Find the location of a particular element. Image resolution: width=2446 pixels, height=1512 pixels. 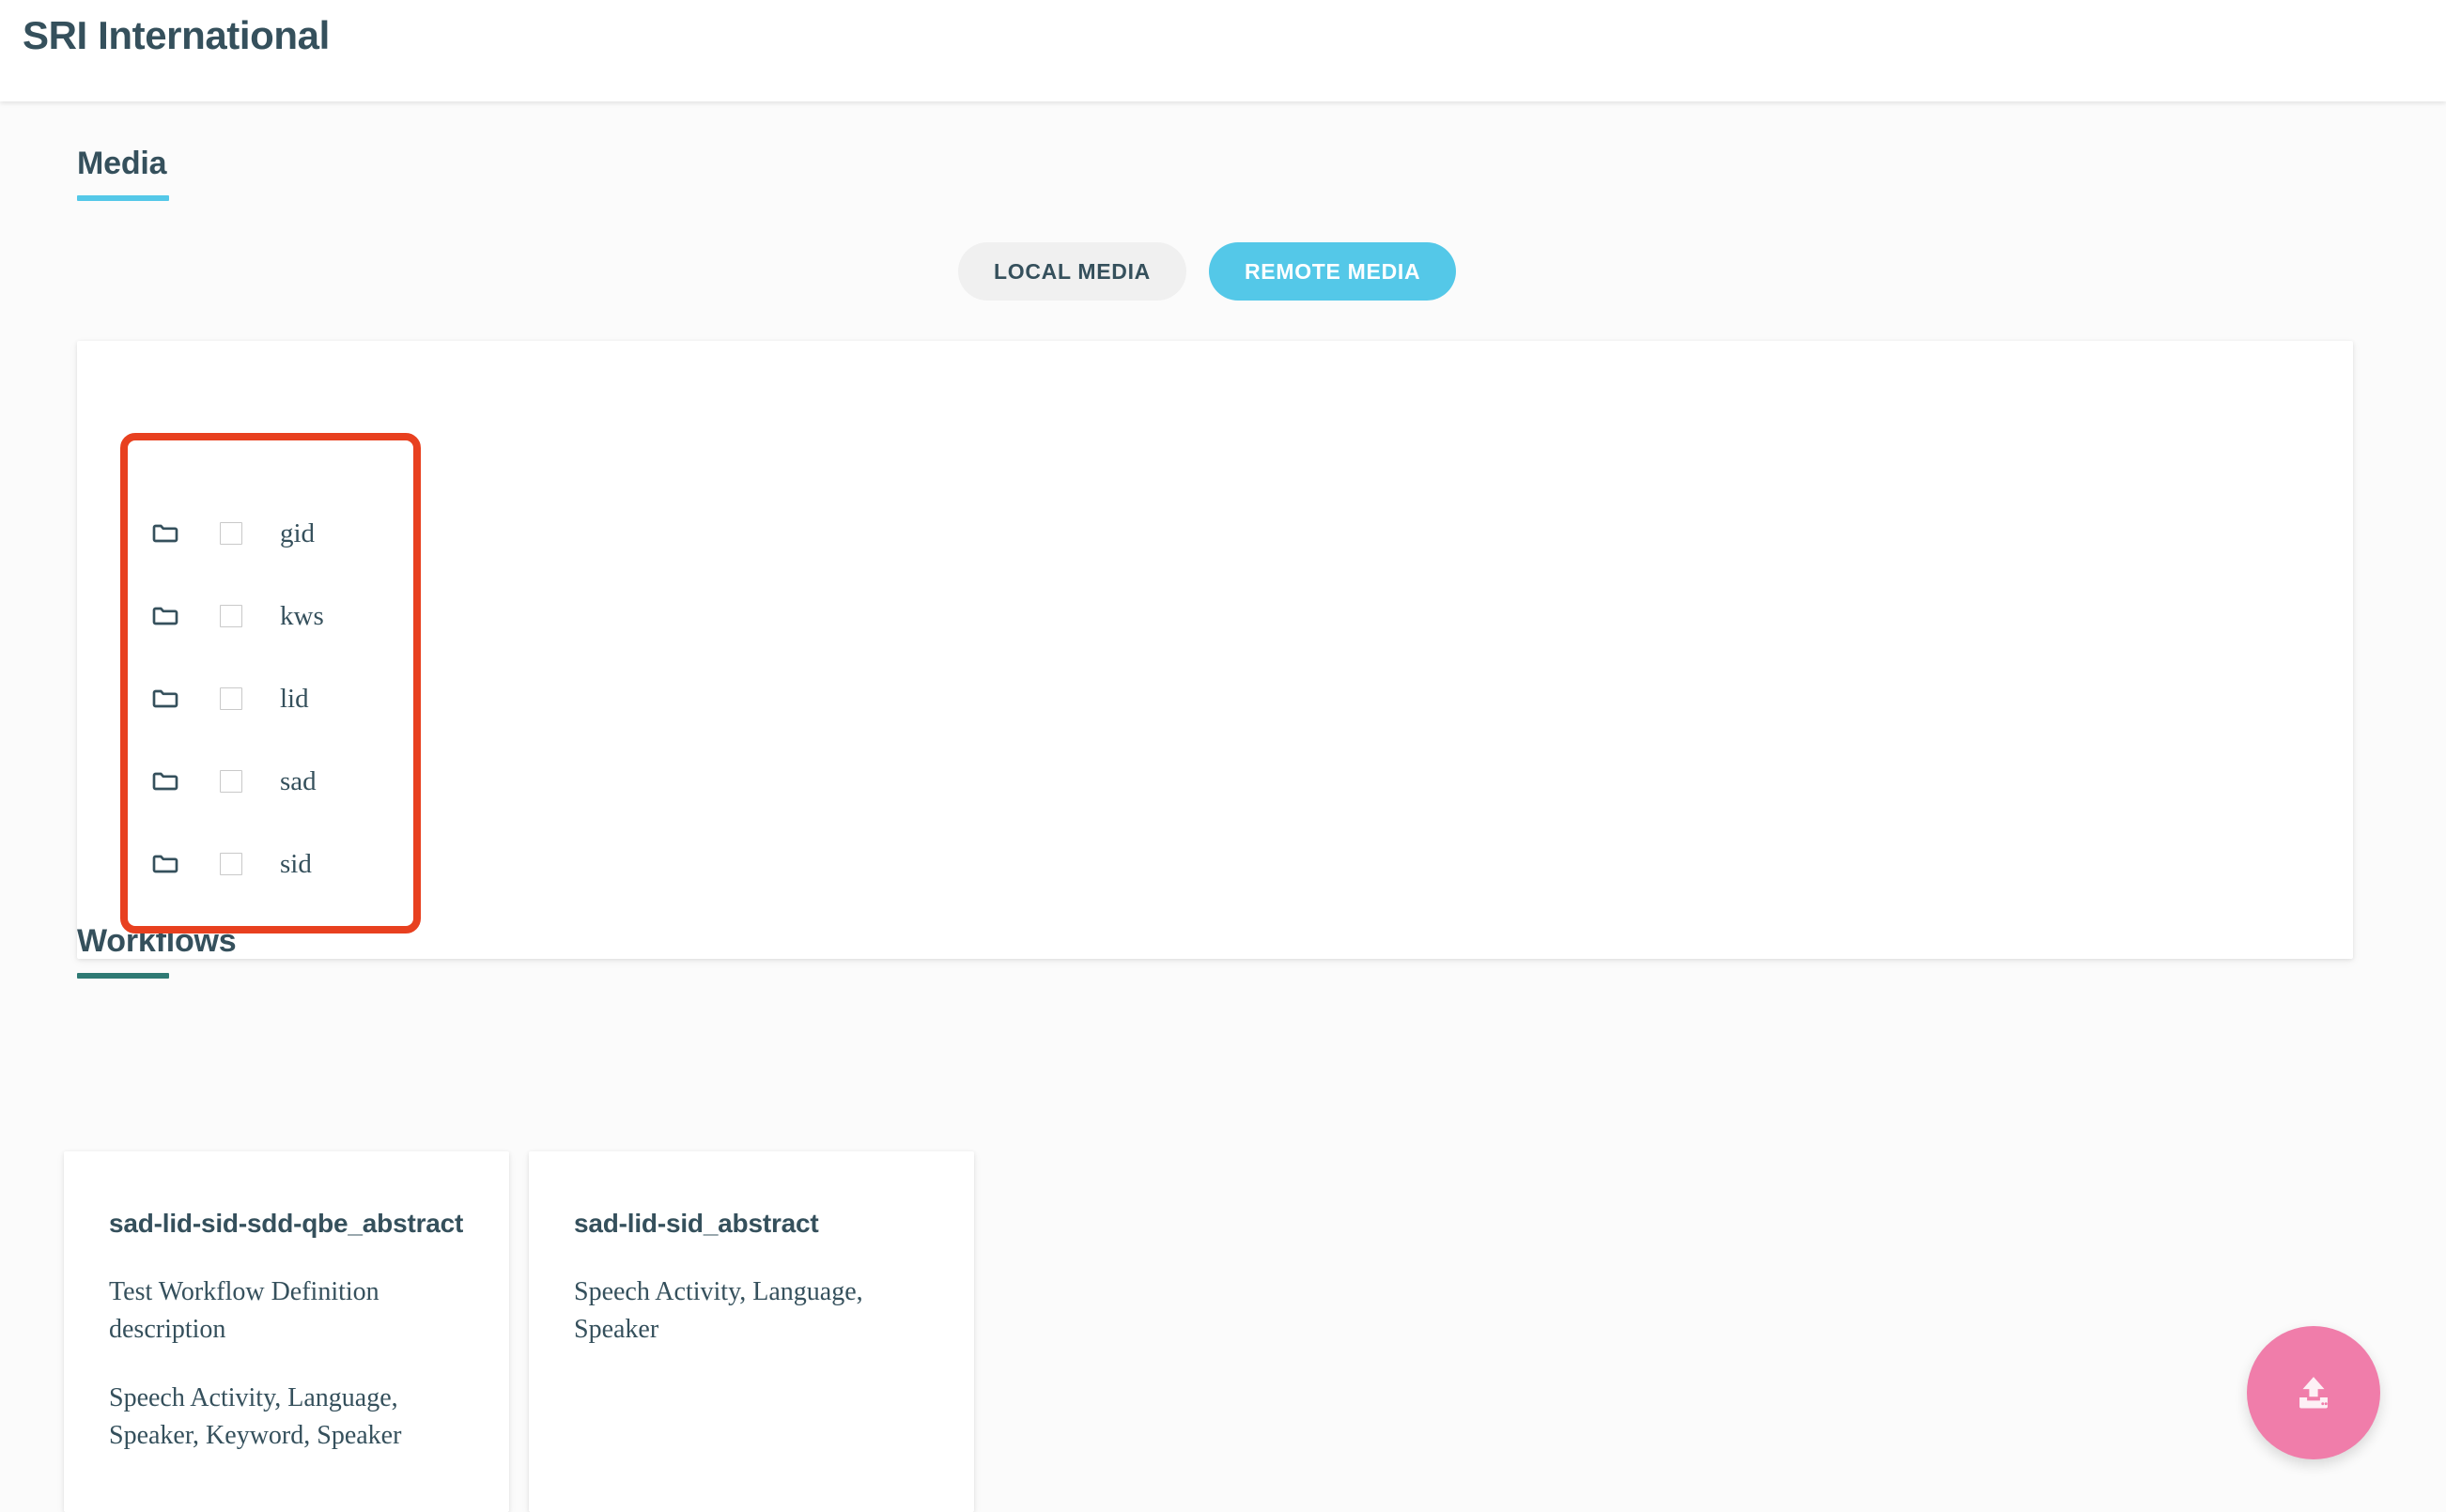

app-title: SRI International is located at coordinates (176, 35).